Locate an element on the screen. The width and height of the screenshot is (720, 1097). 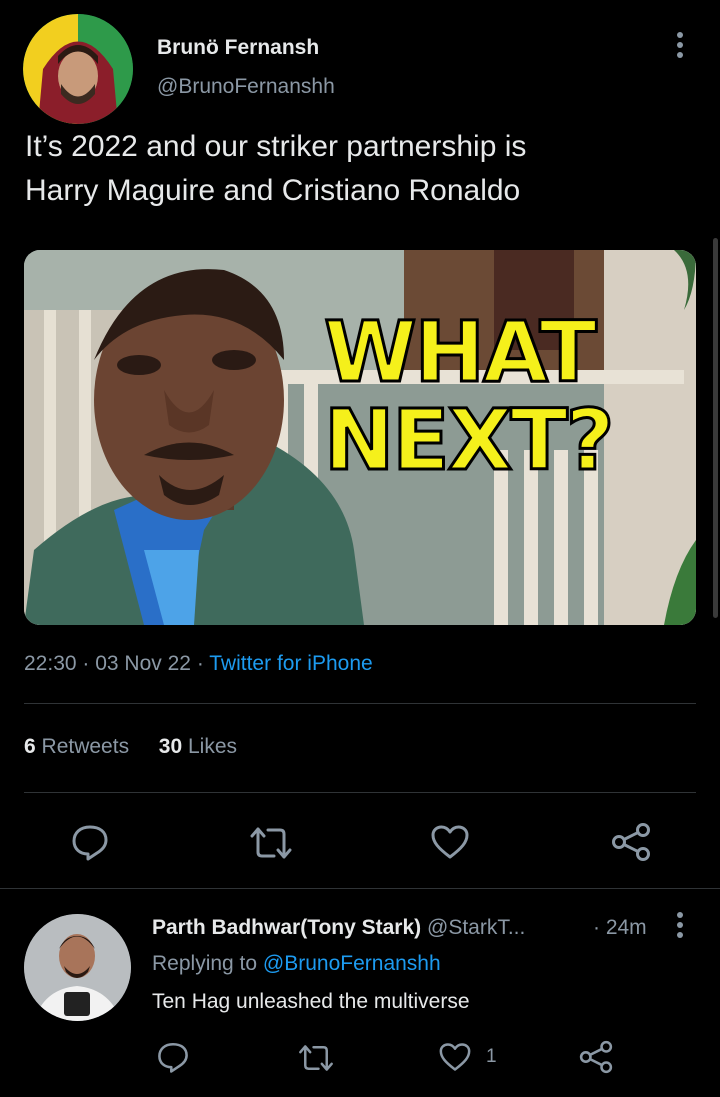
tweet-meta: 22:30 · 03 Nov 22 · Twitter for iPhone is located at coordinates (198, 664).